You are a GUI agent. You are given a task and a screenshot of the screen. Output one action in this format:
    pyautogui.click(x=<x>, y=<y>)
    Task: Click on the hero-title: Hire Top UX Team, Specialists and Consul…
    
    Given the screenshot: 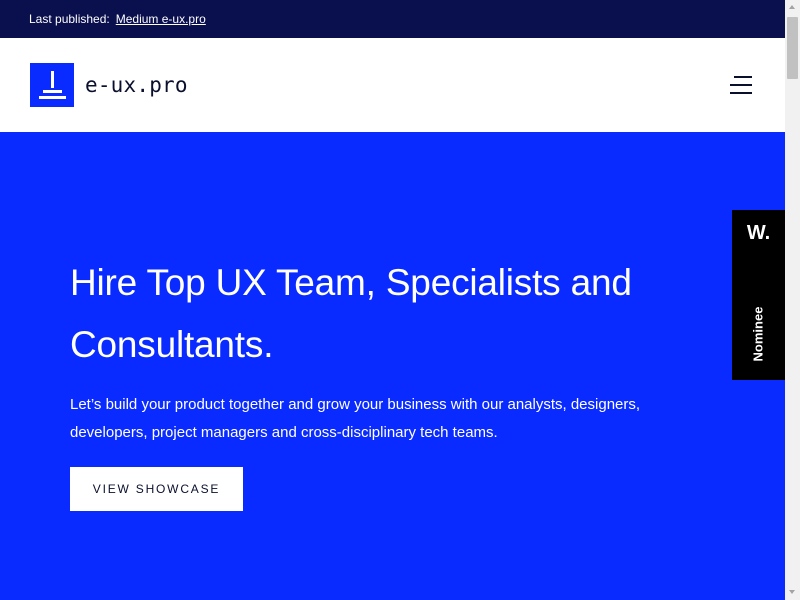 What is the action you would take?
    pyautogui.click(x=351, y=313)
    